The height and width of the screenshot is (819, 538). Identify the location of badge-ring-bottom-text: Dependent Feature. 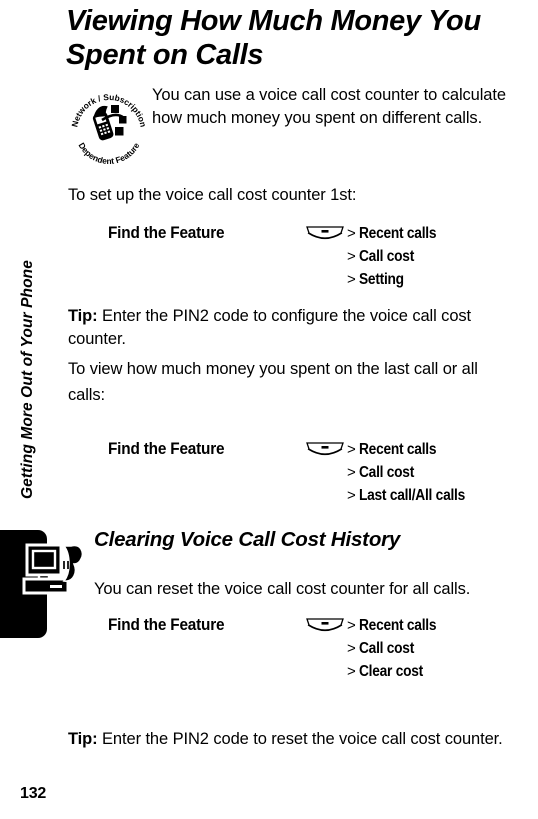
(109, 153).